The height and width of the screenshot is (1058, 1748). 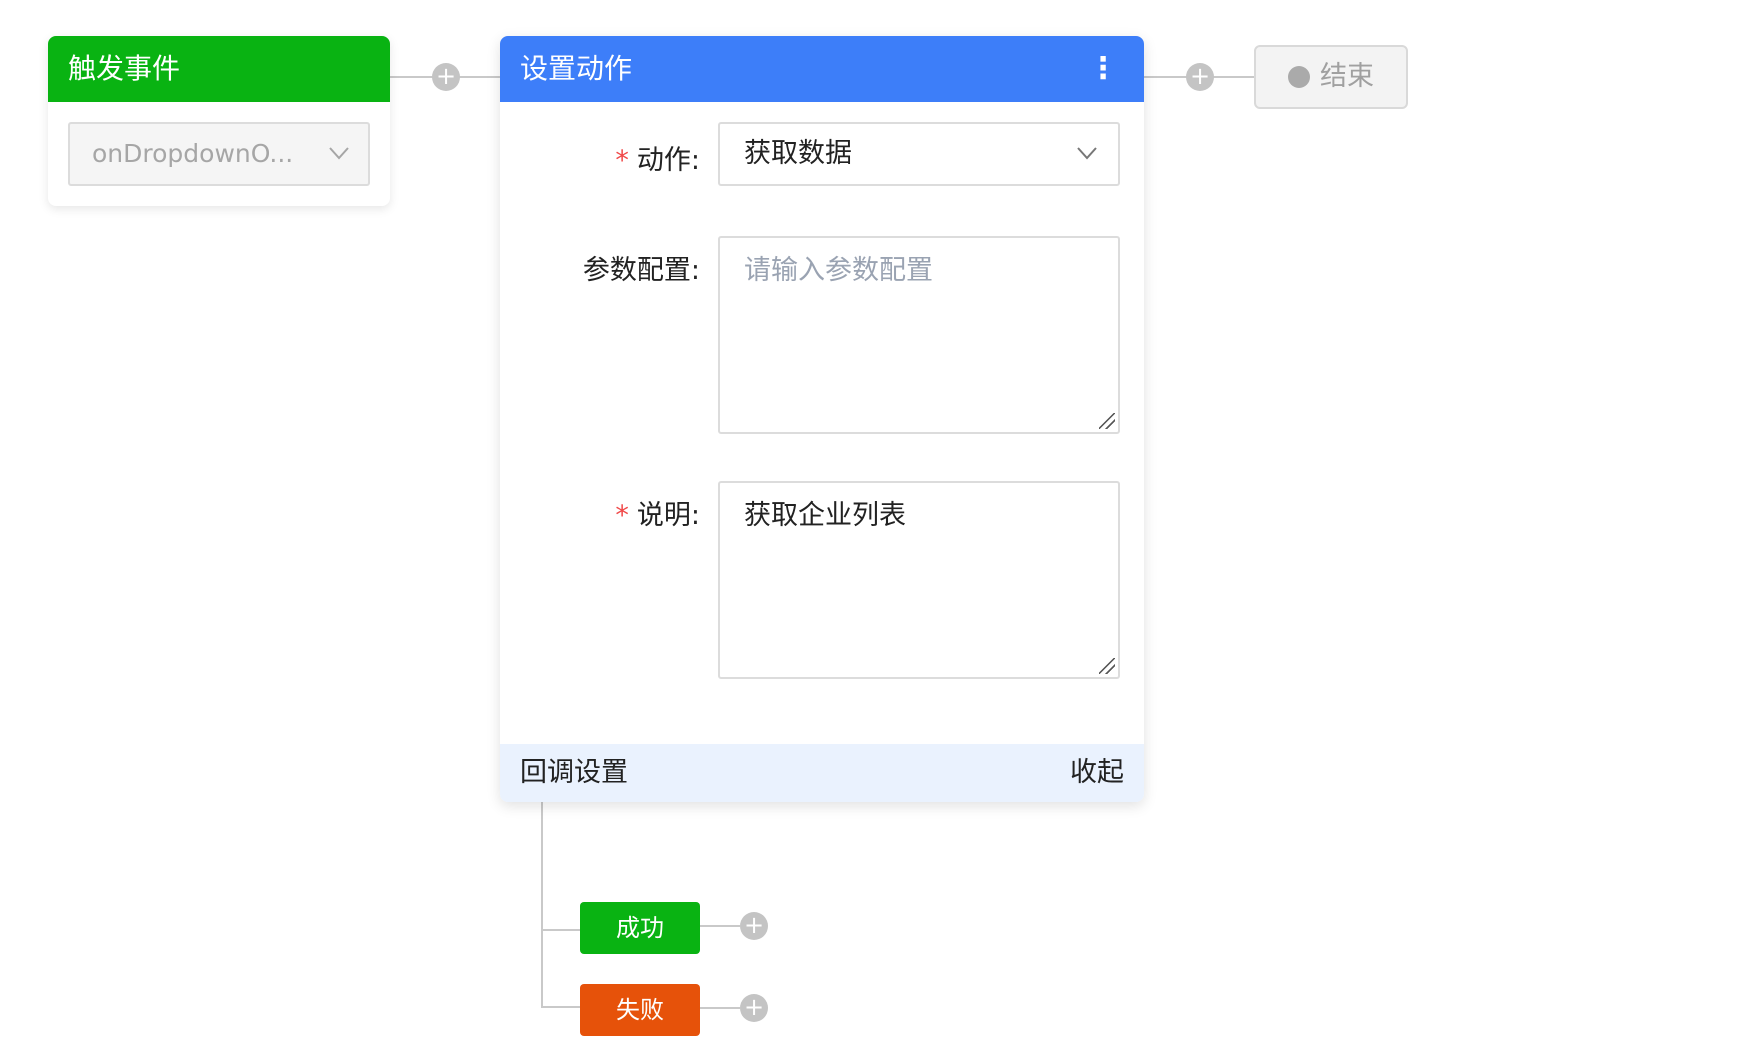 What do you see at coordinates (542, 905) in the screenshot?
I see `callback-branch-line` at bounding box center [542, 905].